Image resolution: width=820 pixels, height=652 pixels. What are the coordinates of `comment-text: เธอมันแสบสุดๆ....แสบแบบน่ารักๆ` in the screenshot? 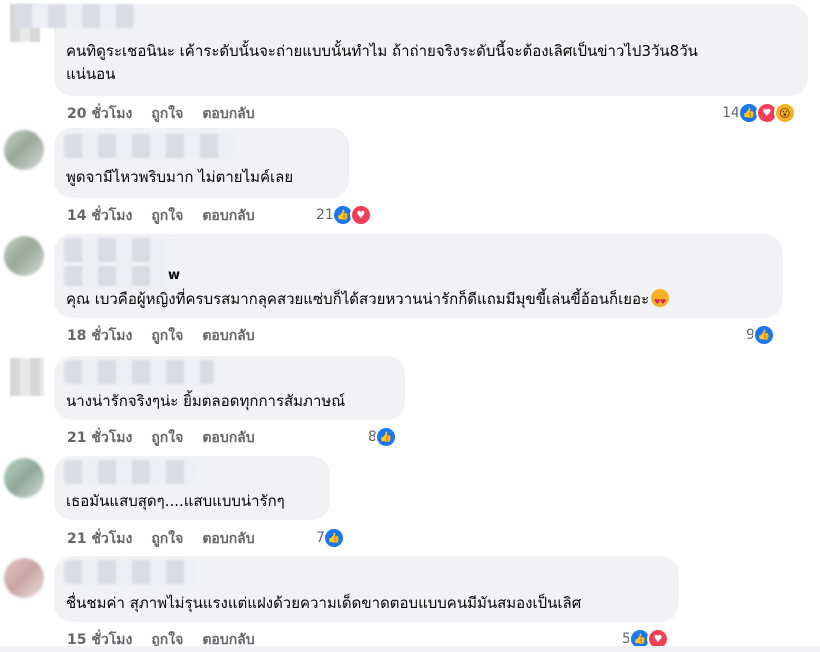 It's located at (175, 501).